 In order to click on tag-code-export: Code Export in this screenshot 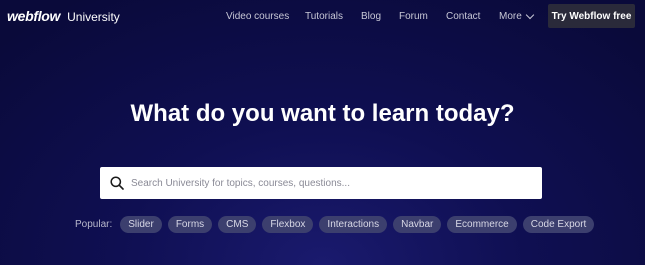, I will do `click(558, 224)`.